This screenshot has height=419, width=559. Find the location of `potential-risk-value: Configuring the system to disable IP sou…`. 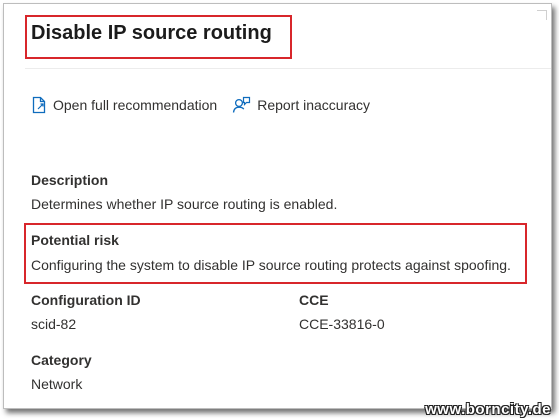

potential-risk-value: Configuring the system to disable IP sou… is located at coordinates (271, 265).